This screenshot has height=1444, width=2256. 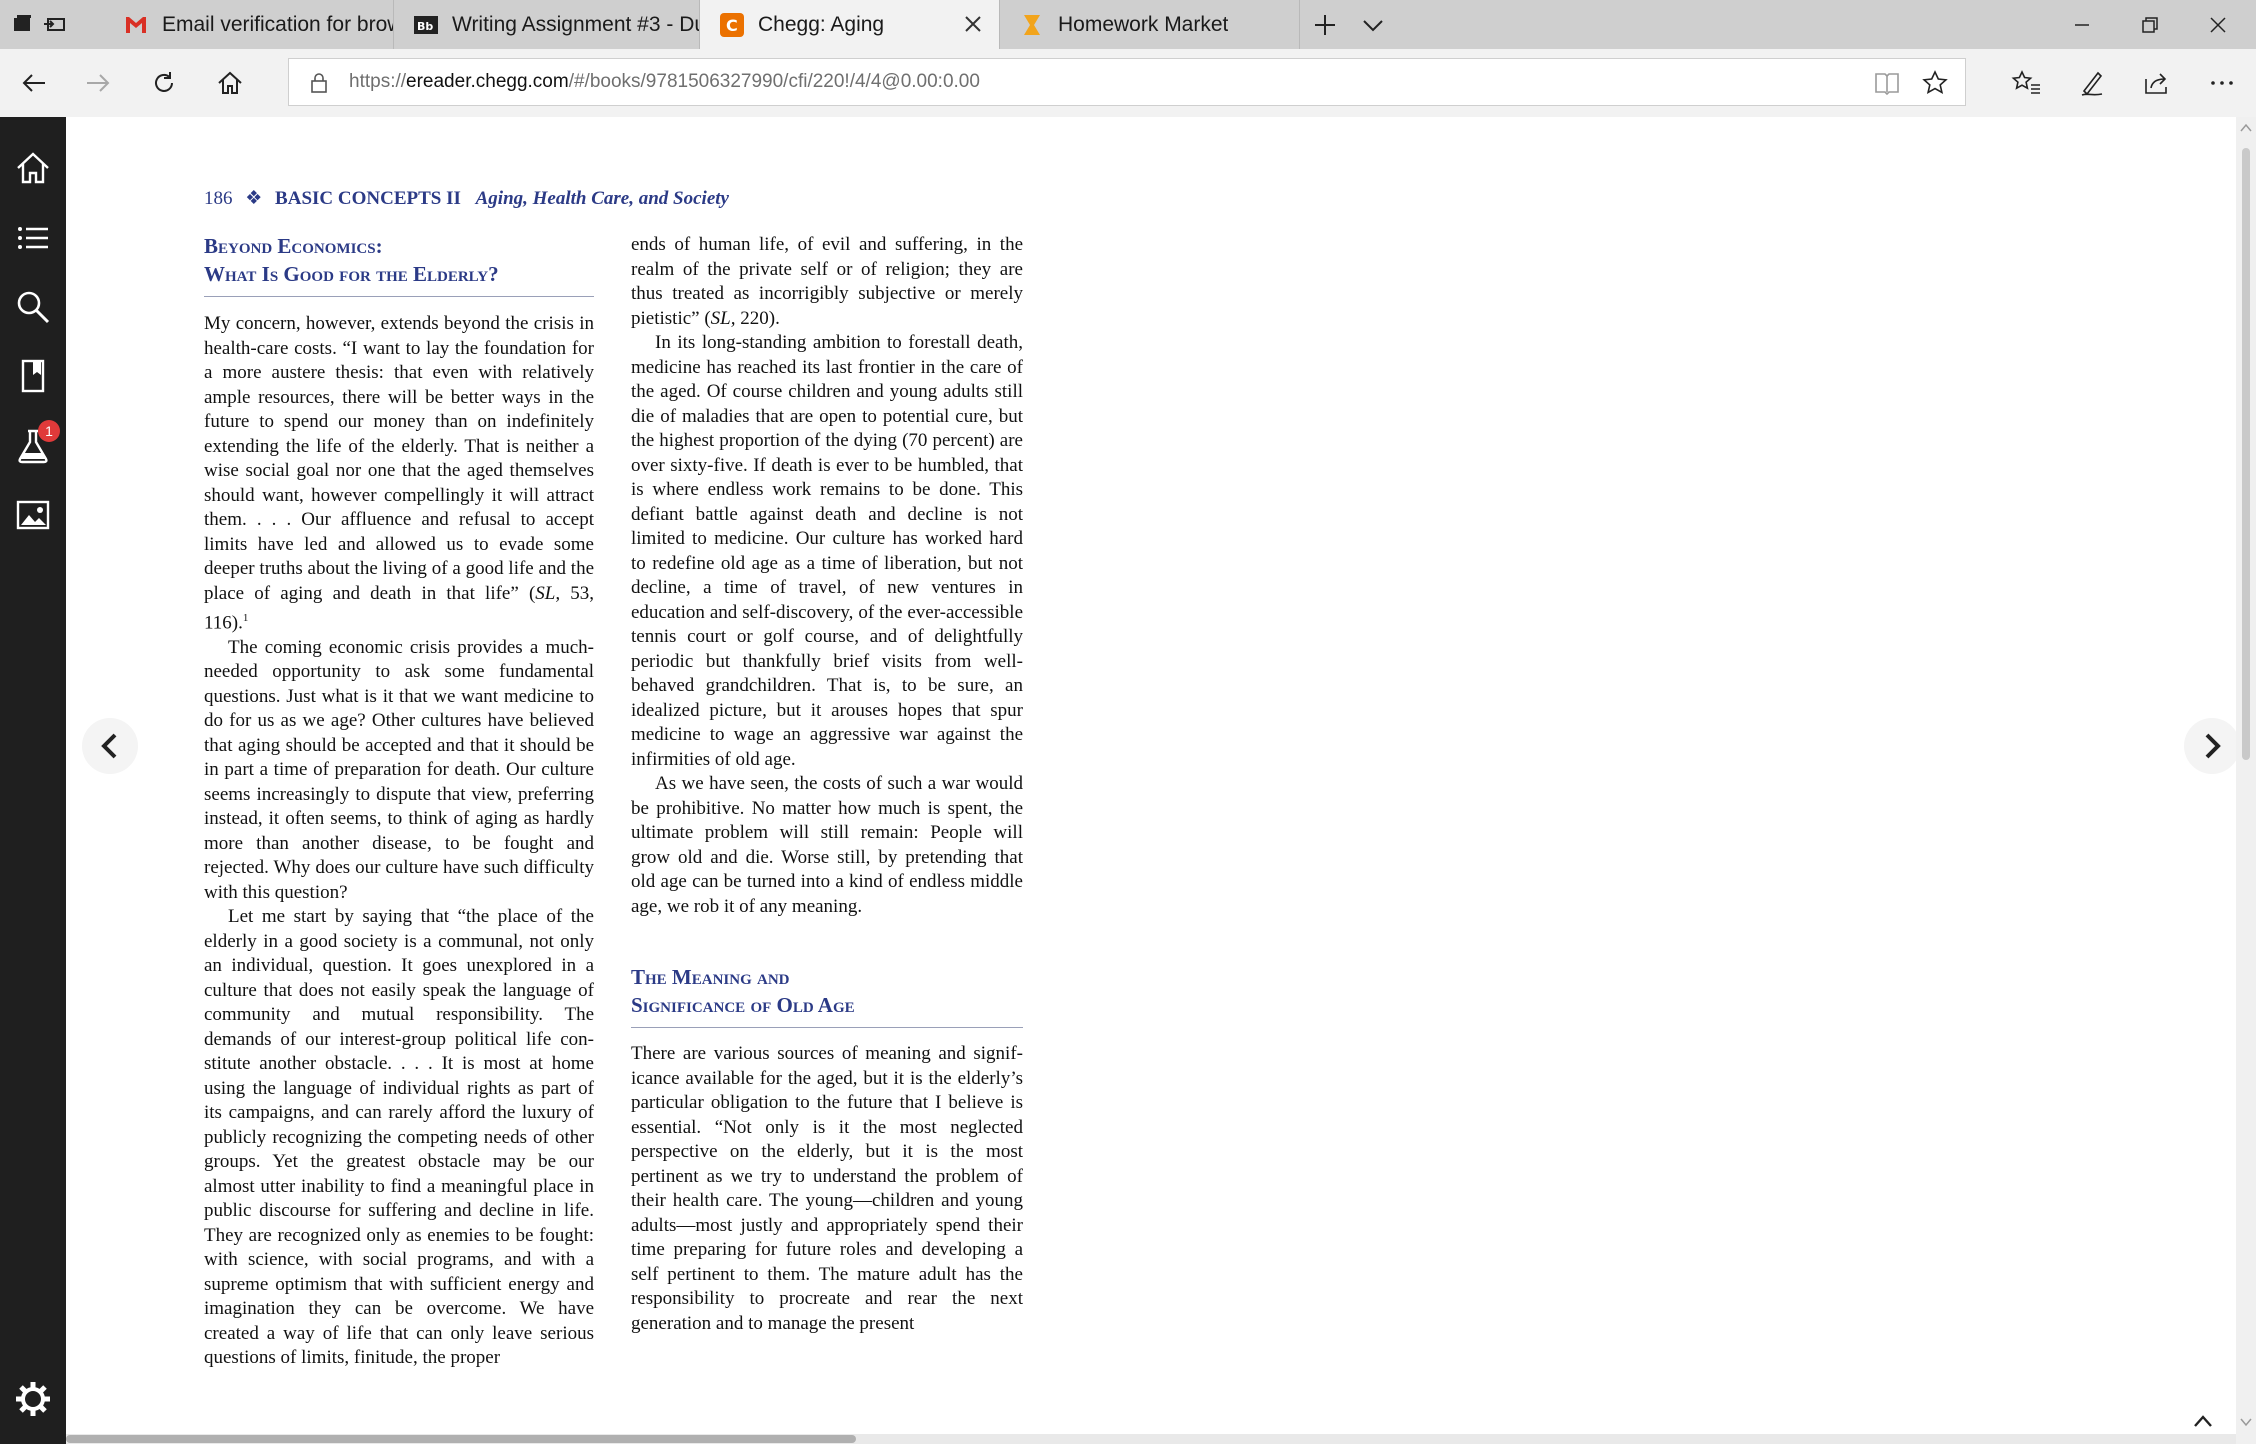 What do you see at coordinates (602, 198) in the screenshot?
I see `book-title: Aging, Health Care, and Society` at bounding box center [602, 198].